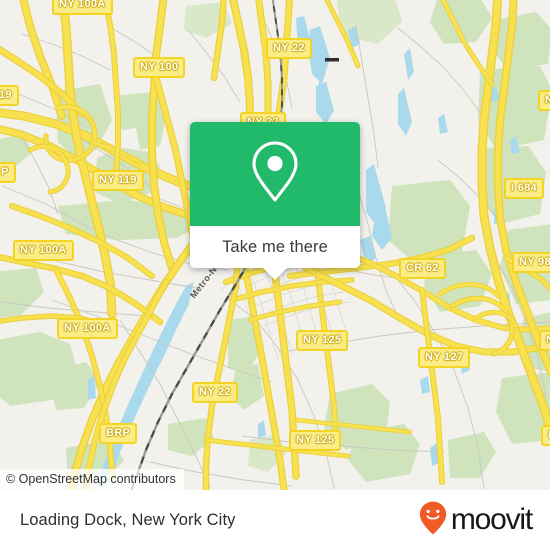 This screenshot has height=550, width=550. Describe the element at coordinates (491, 519) in the screenshot. I see `moovit-wordmark: moovit` at that location.